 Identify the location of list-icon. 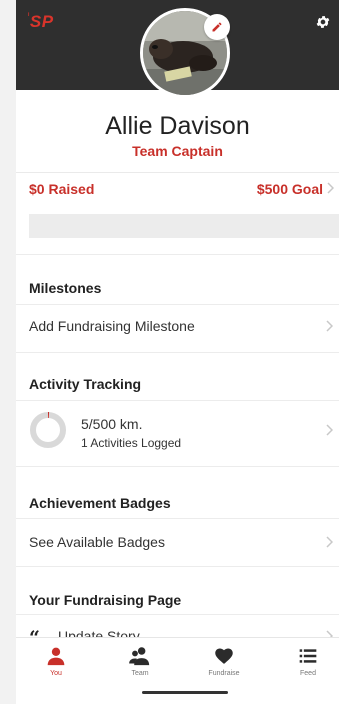
(308, 656).